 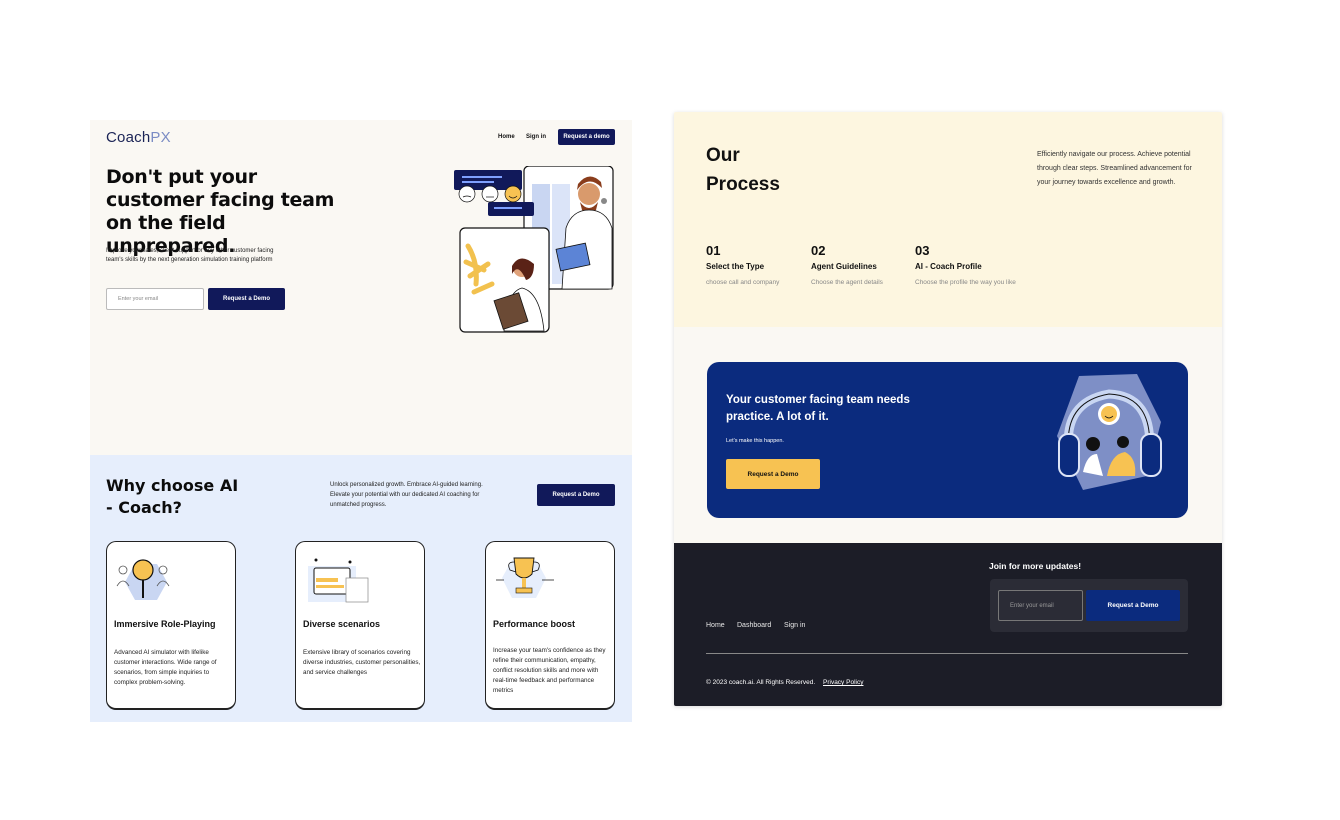 I want to click on headset-illustration, so click(x=1109, y=432).